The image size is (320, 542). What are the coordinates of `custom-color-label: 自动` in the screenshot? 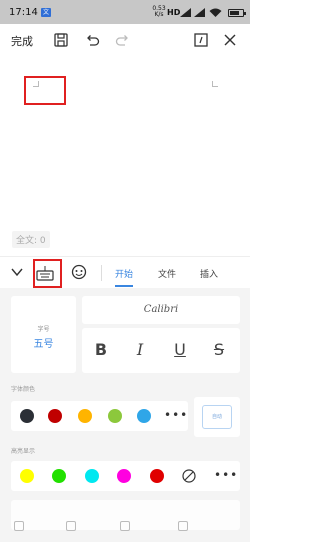 It's located at (217, 417).